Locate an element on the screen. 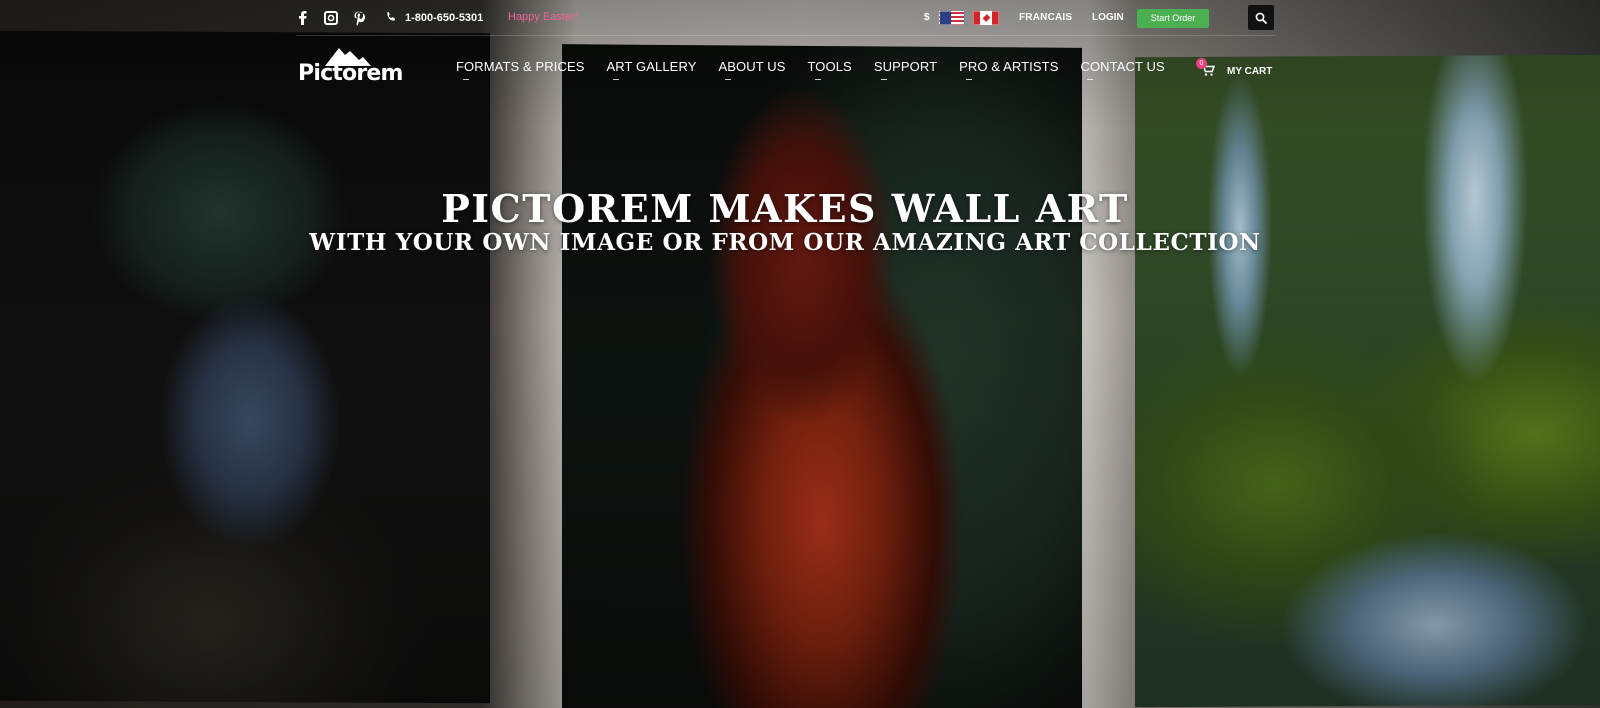 The height and width of the screenshot is (708, 1600). nav-item-contact-us: CONTACT US is located at coordinates (1122, 69).